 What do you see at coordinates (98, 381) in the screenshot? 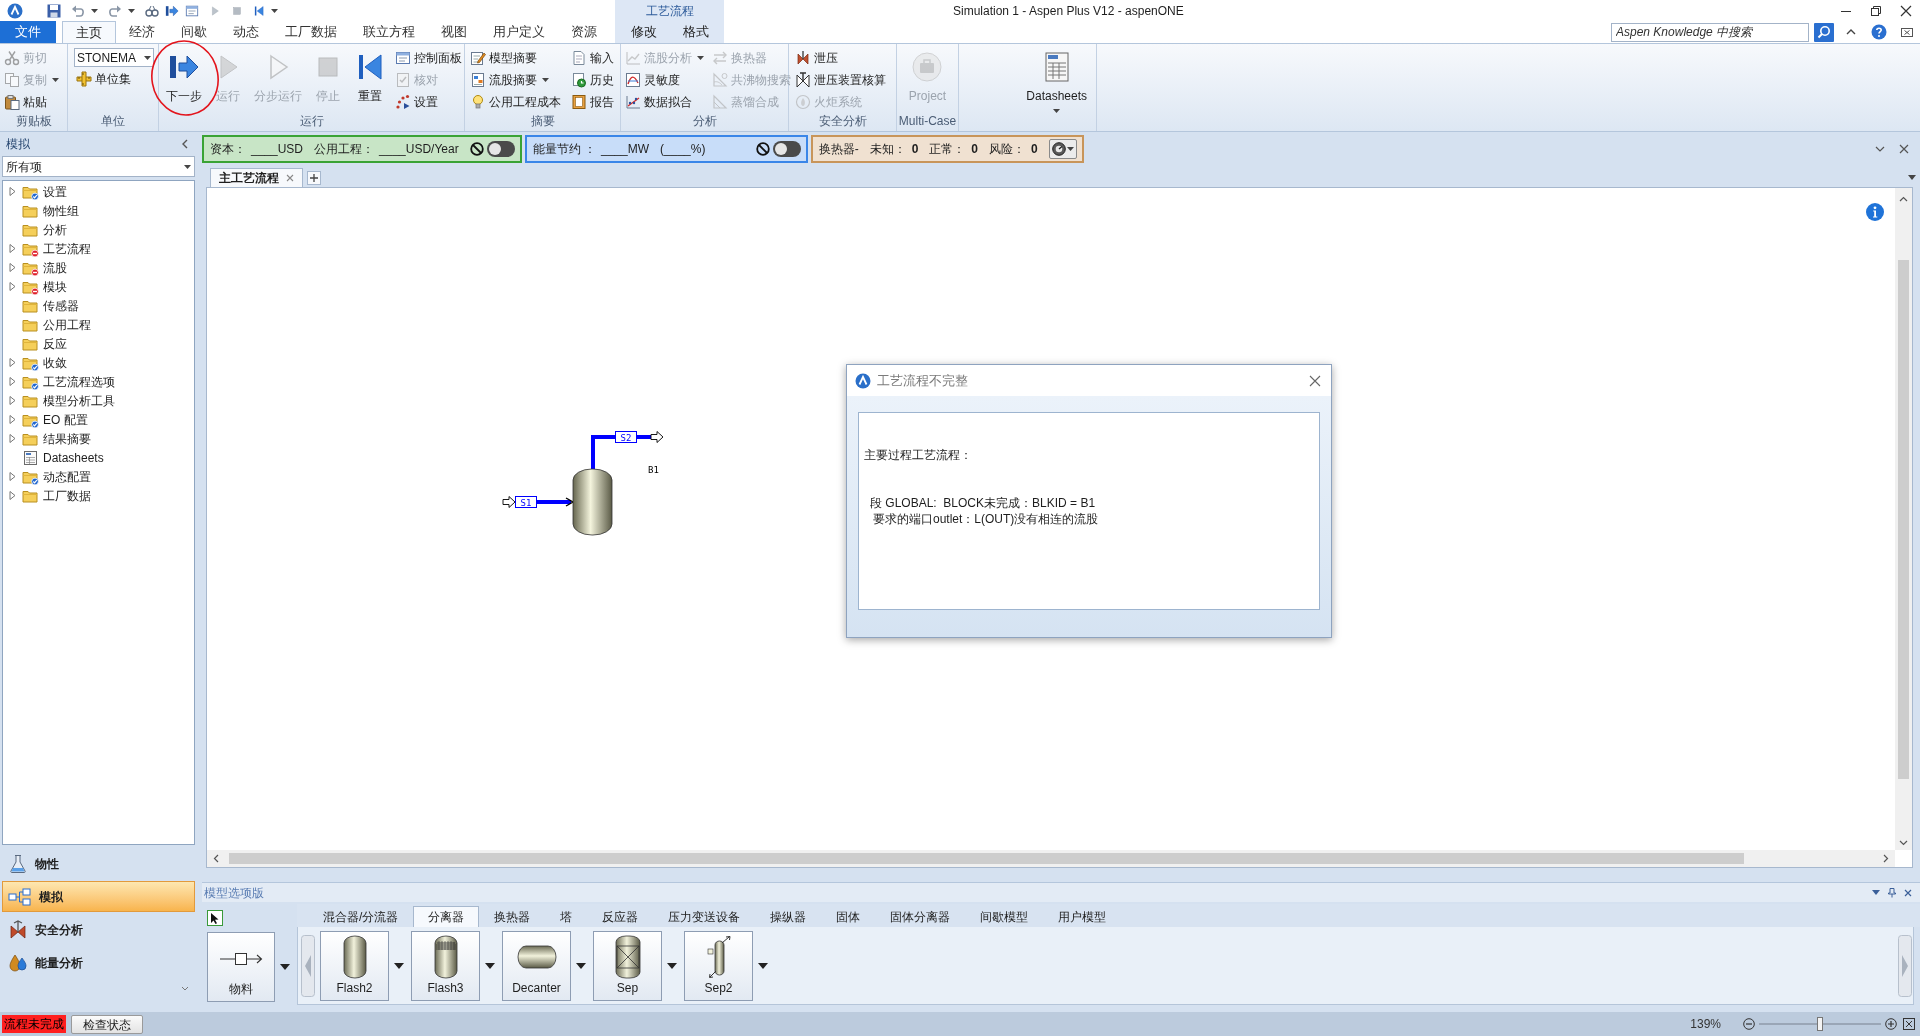
I see `tree-item: 工艺流程选项` at bounding box center [98, 381].